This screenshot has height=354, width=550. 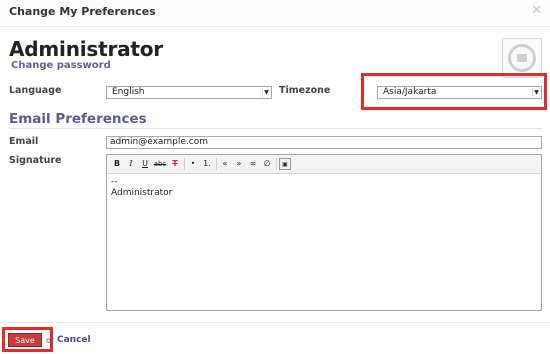 What do you see at coordinates (78, 119) in the screenshot?
I see `email-preferences-heading: Email Preferences` at bounding box center [78, 119].